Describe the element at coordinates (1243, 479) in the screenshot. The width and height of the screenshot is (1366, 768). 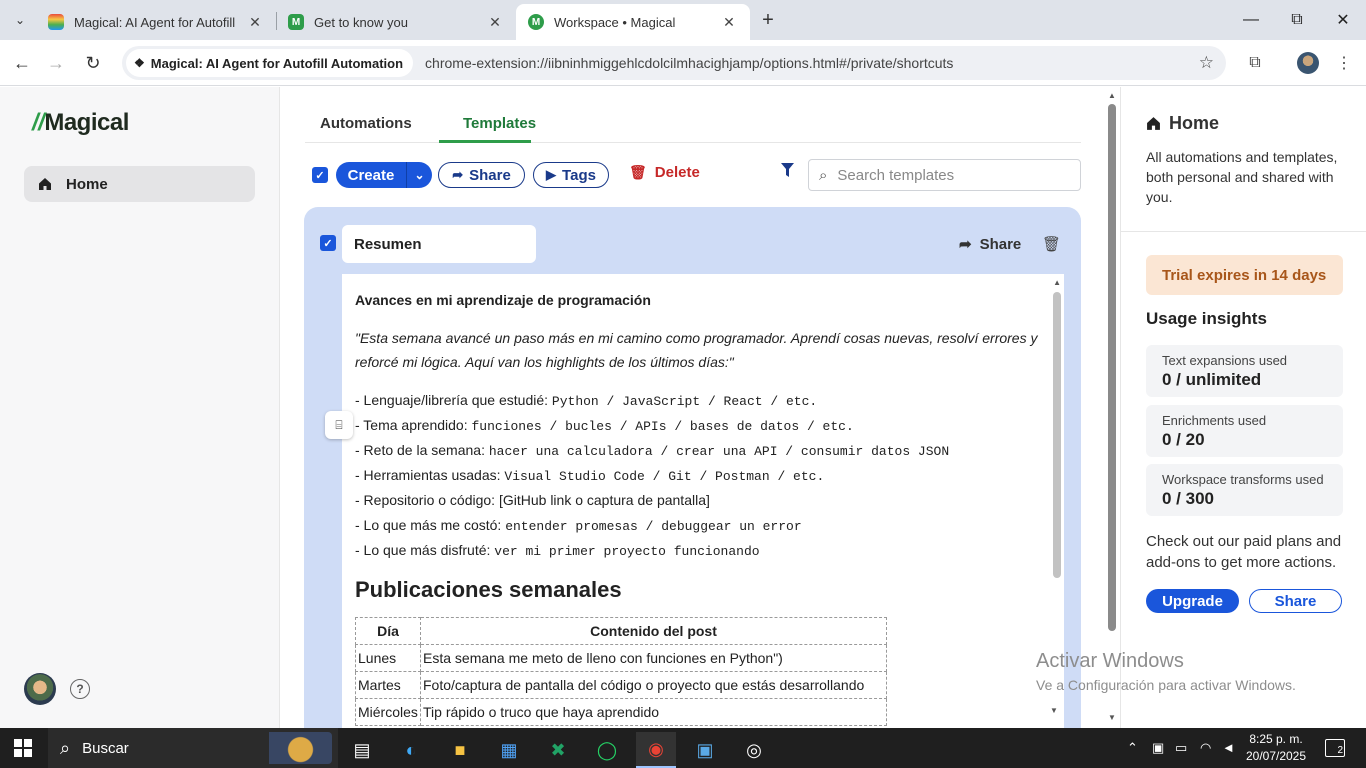
I see `usage-label: Workspace transforms used` at that location.